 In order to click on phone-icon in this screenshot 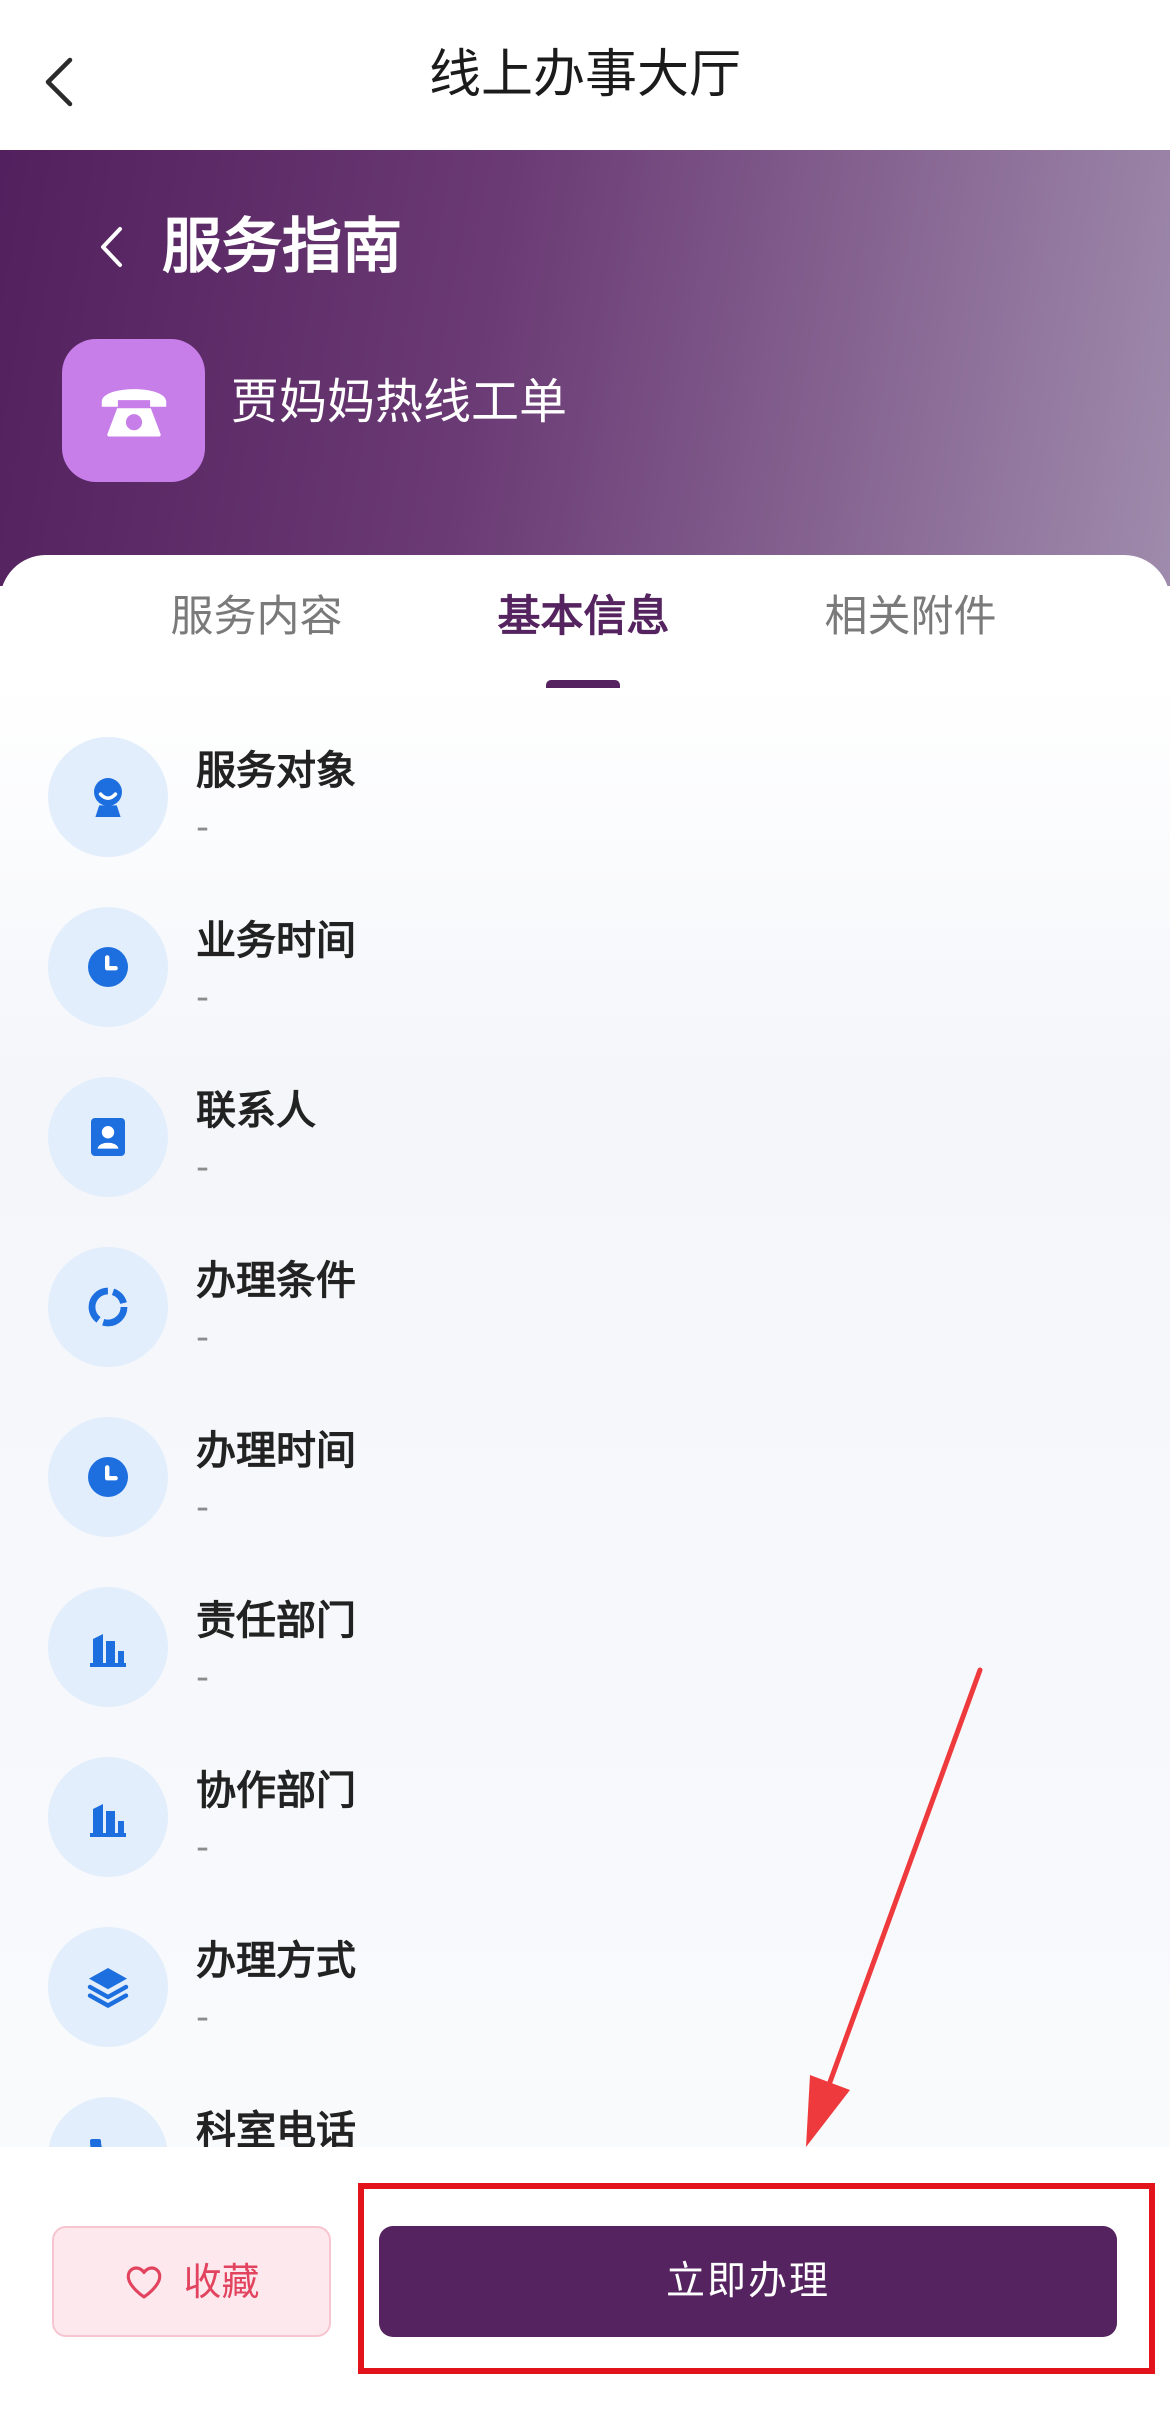, I will do `click(108, 2122)`.